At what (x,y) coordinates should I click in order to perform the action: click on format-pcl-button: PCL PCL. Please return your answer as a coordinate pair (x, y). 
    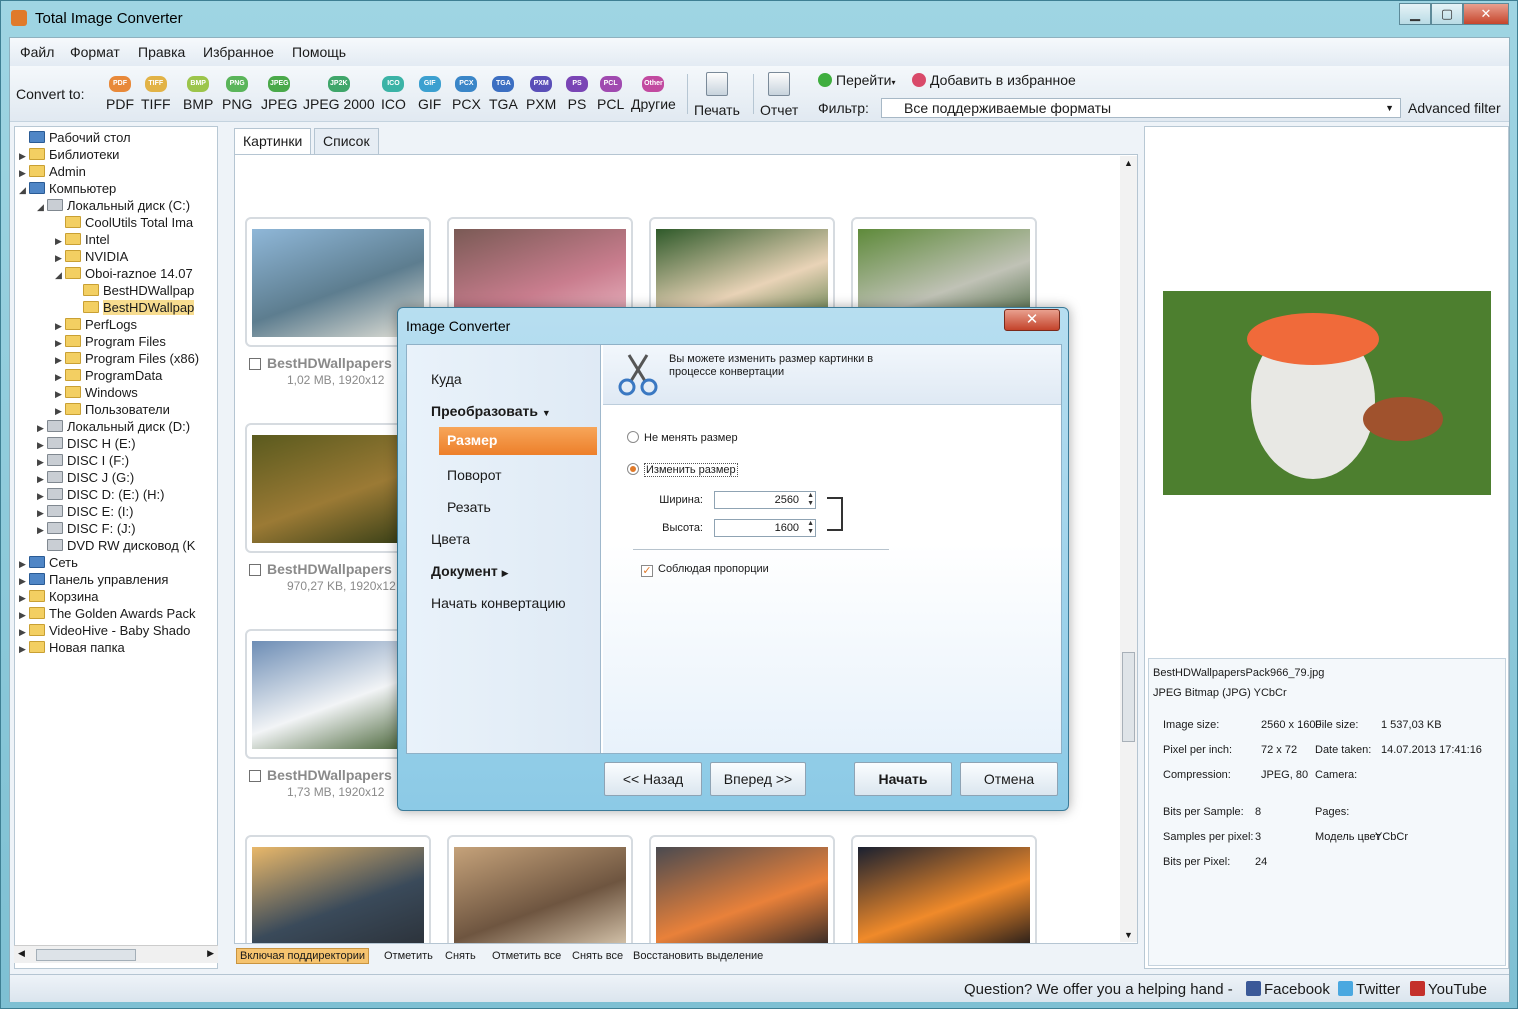
    Looking at the image, I should click on (610, 94).